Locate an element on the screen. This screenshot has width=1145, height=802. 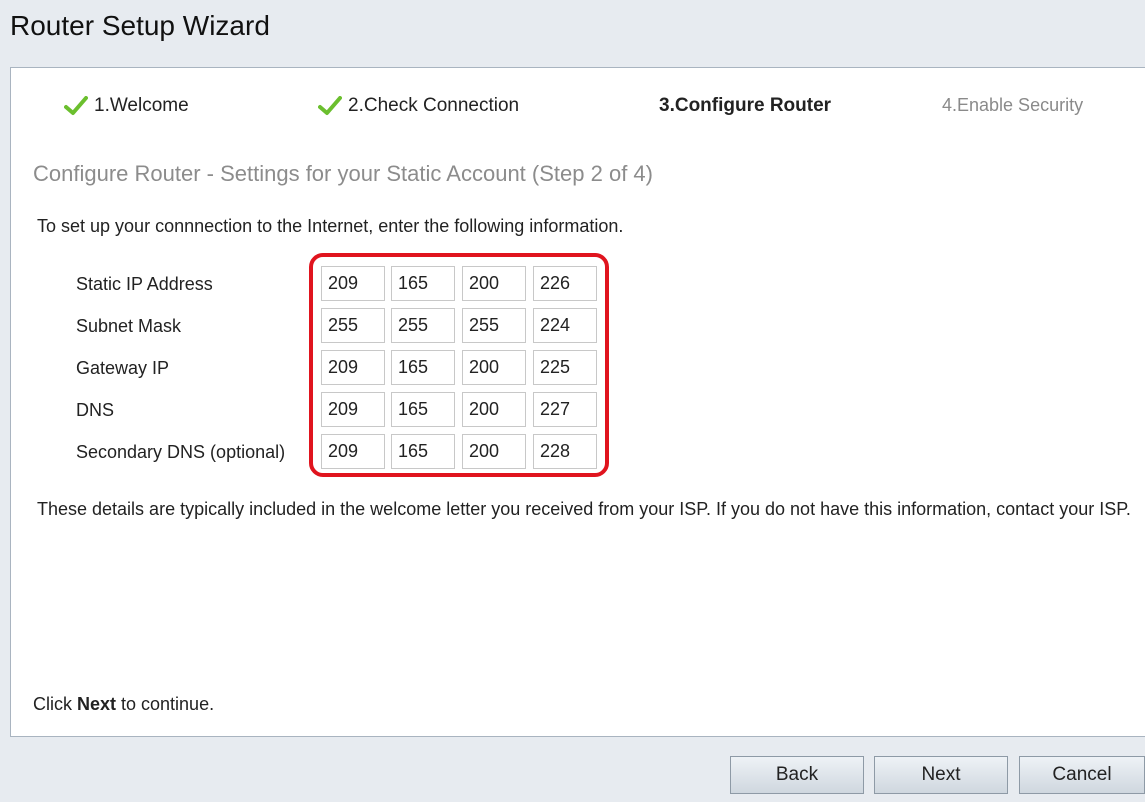
continue-suffix: to continue. is located at coordinates (165, 704).